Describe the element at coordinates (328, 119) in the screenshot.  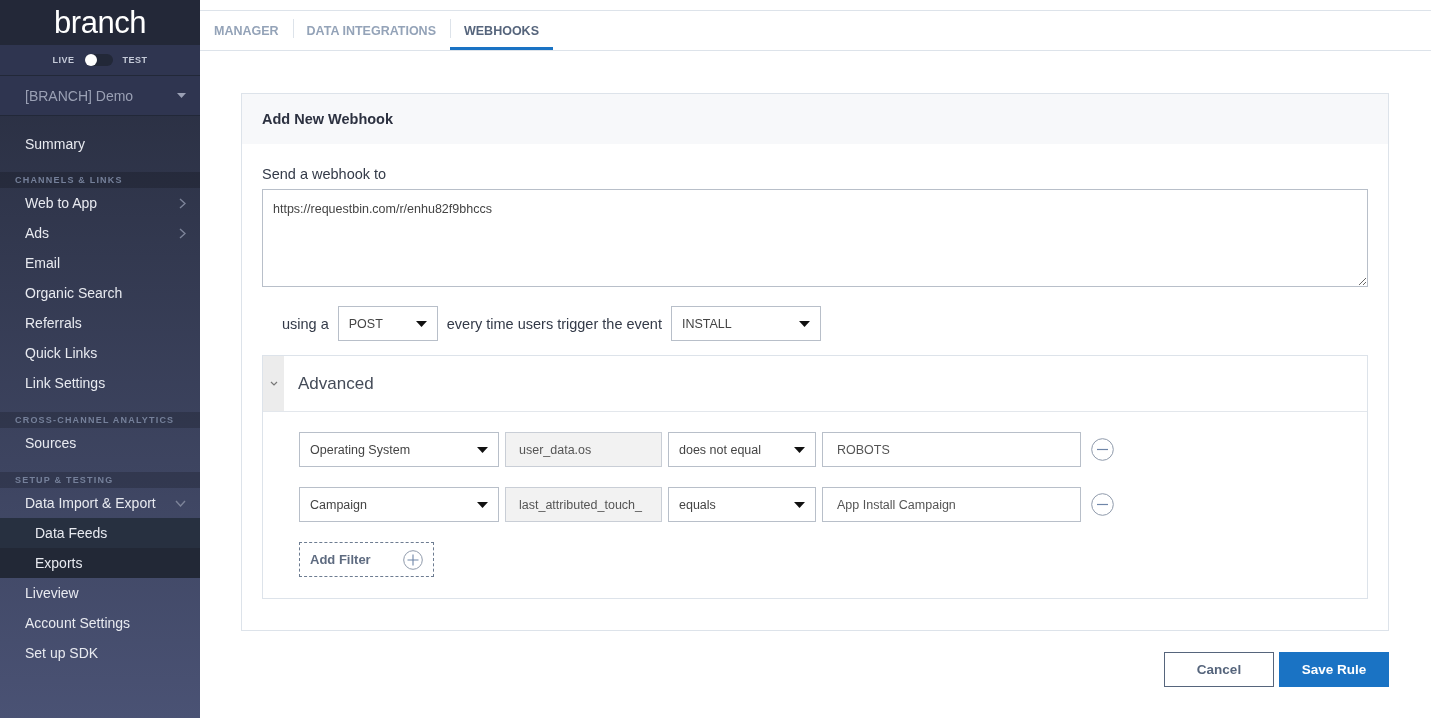
I see `card-title: Add New Webhook` at that location.